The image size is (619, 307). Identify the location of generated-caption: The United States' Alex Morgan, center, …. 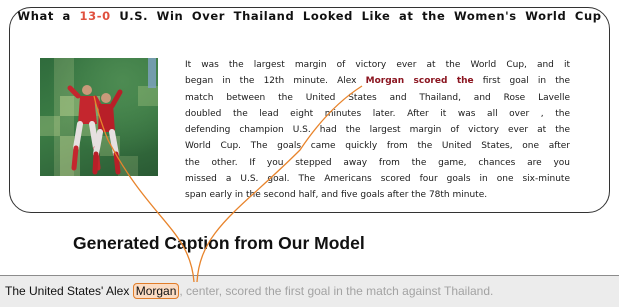
(249, 291).